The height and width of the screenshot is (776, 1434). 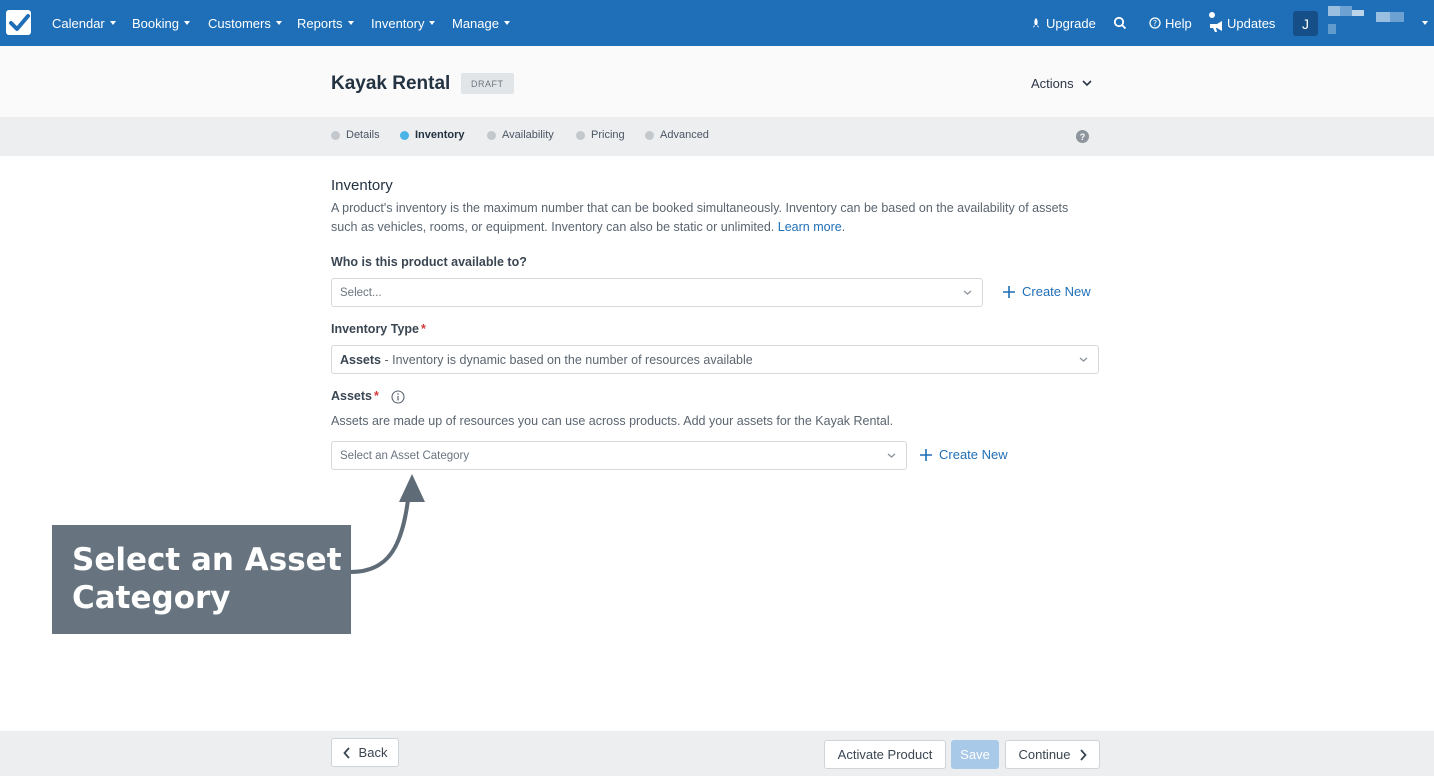 I want to click on search-button, so click(x=1120, y=23).